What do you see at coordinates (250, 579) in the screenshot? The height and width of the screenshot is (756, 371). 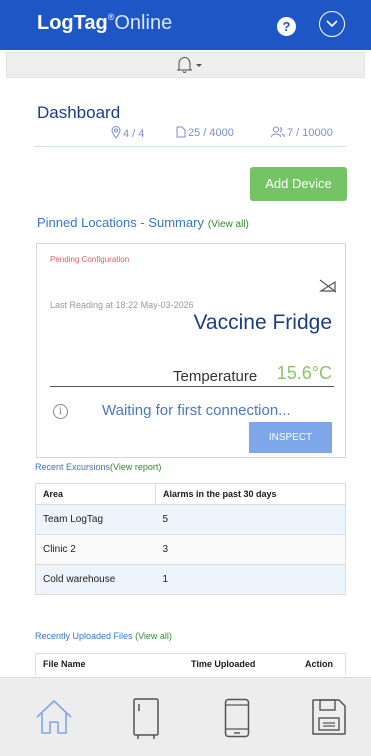 I see `alarms-cell: 1` at bounding box center [250, 579].